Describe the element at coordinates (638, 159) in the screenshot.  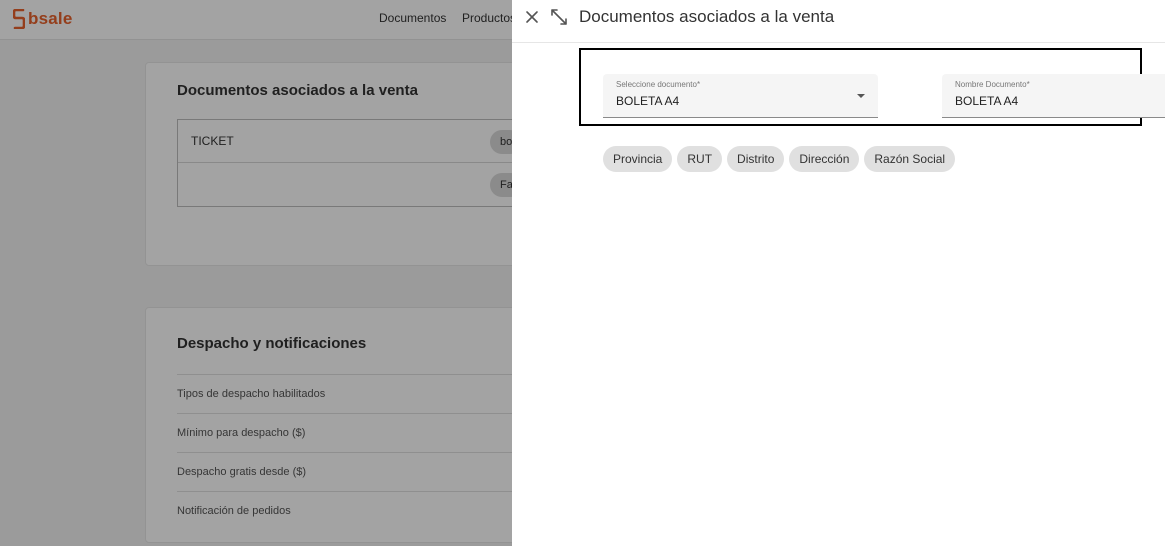
I see `chip-provincia: Provincia` at that location.